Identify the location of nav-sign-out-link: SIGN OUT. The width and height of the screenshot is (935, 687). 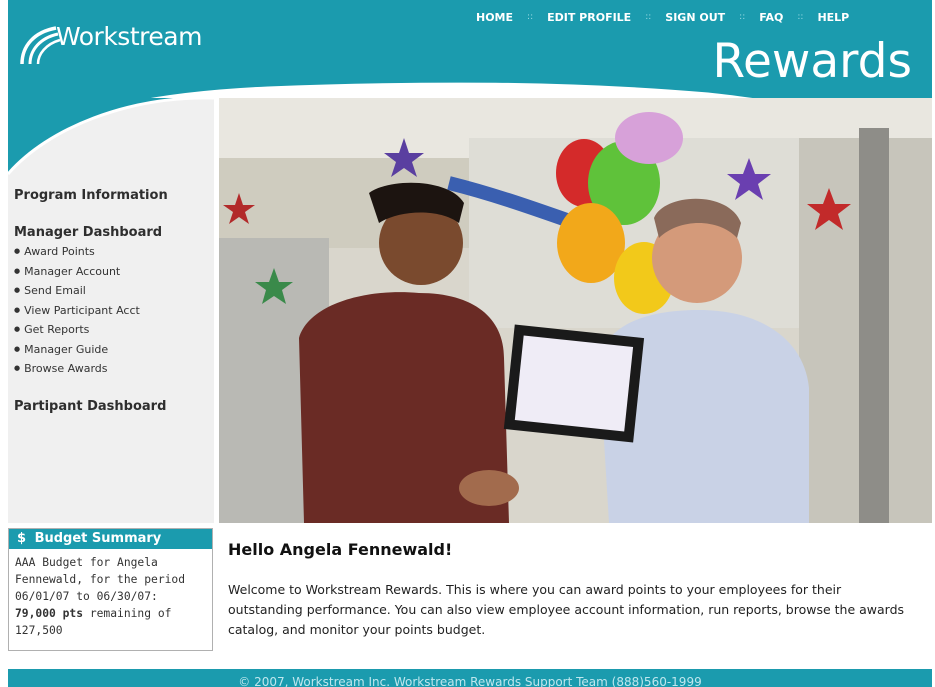
(695, 17).